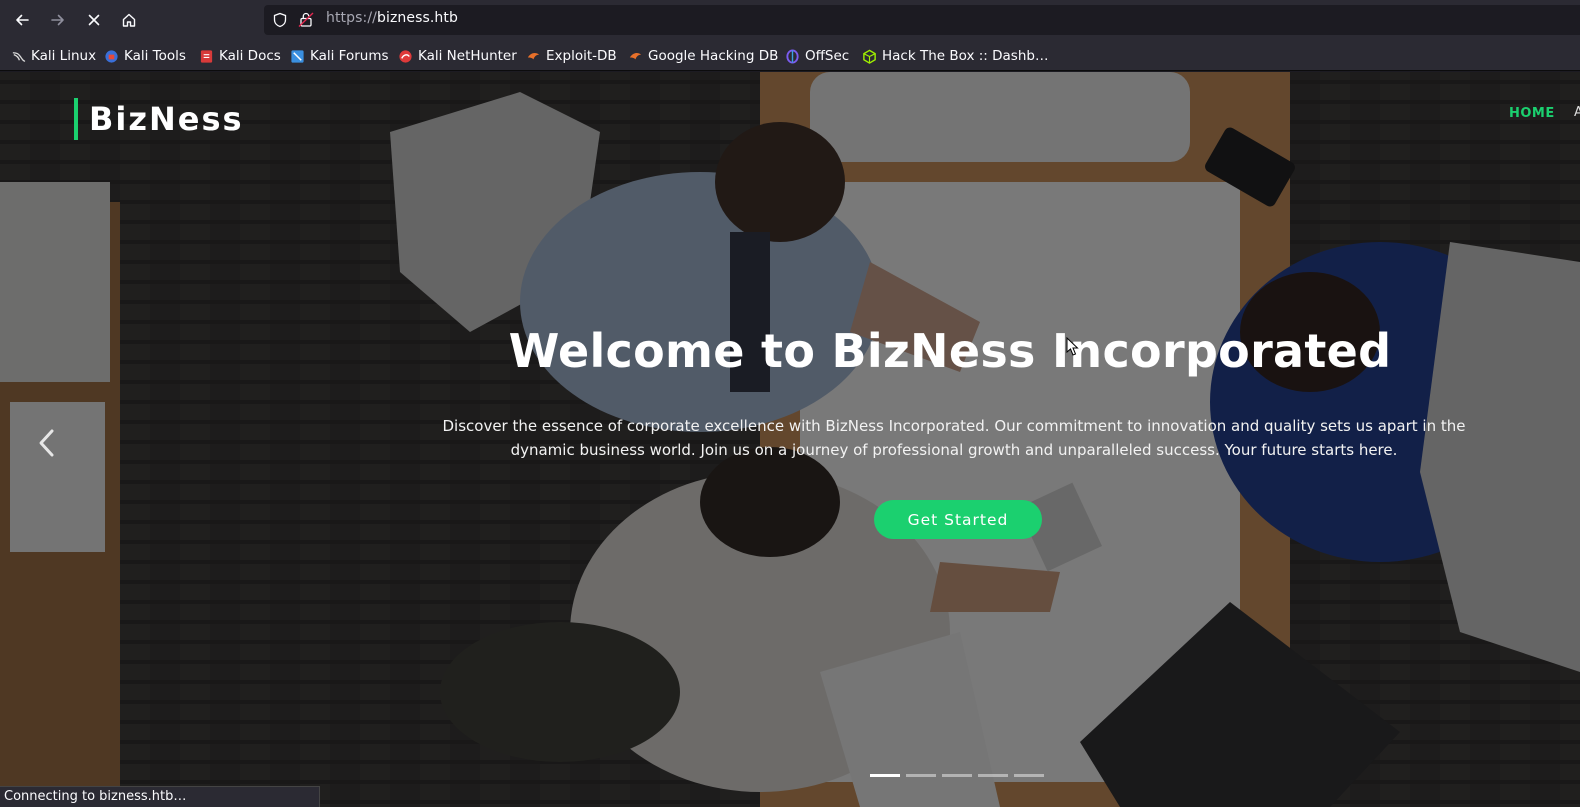 The image size is (1580, 807). I want to click on bookmark-kali-linux: Kali Linux, so click(53, 56).